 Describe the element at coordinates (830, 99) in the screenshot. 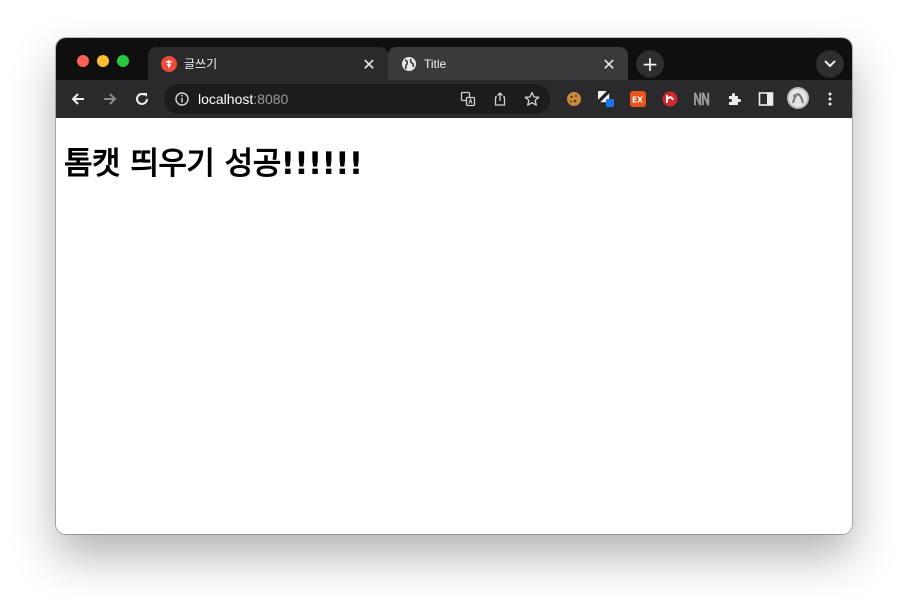

I see `more-menu-icon` at that location.